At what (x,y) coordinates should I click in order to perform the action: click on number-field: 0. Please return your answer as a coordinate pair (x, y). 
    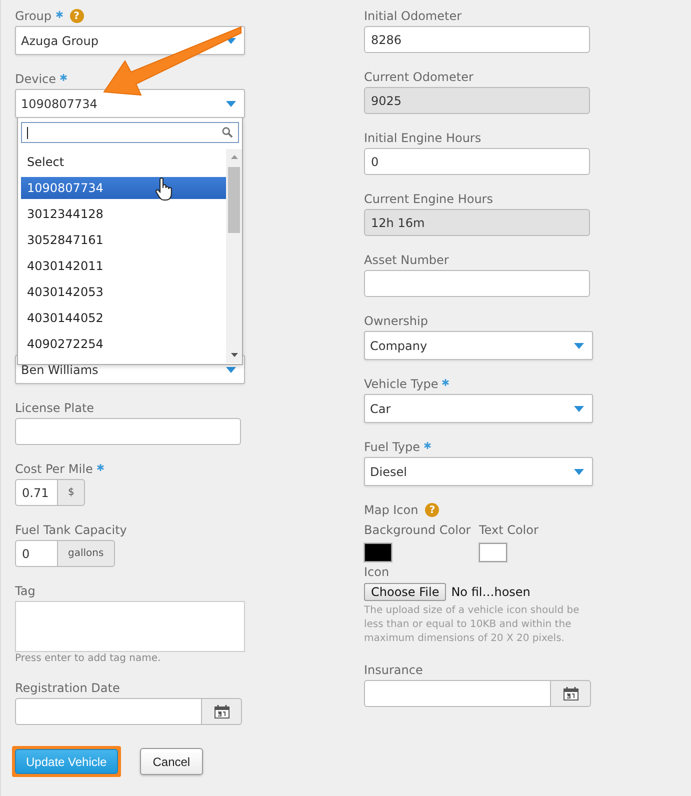
    Looking at the image, I should click on (36, 553).